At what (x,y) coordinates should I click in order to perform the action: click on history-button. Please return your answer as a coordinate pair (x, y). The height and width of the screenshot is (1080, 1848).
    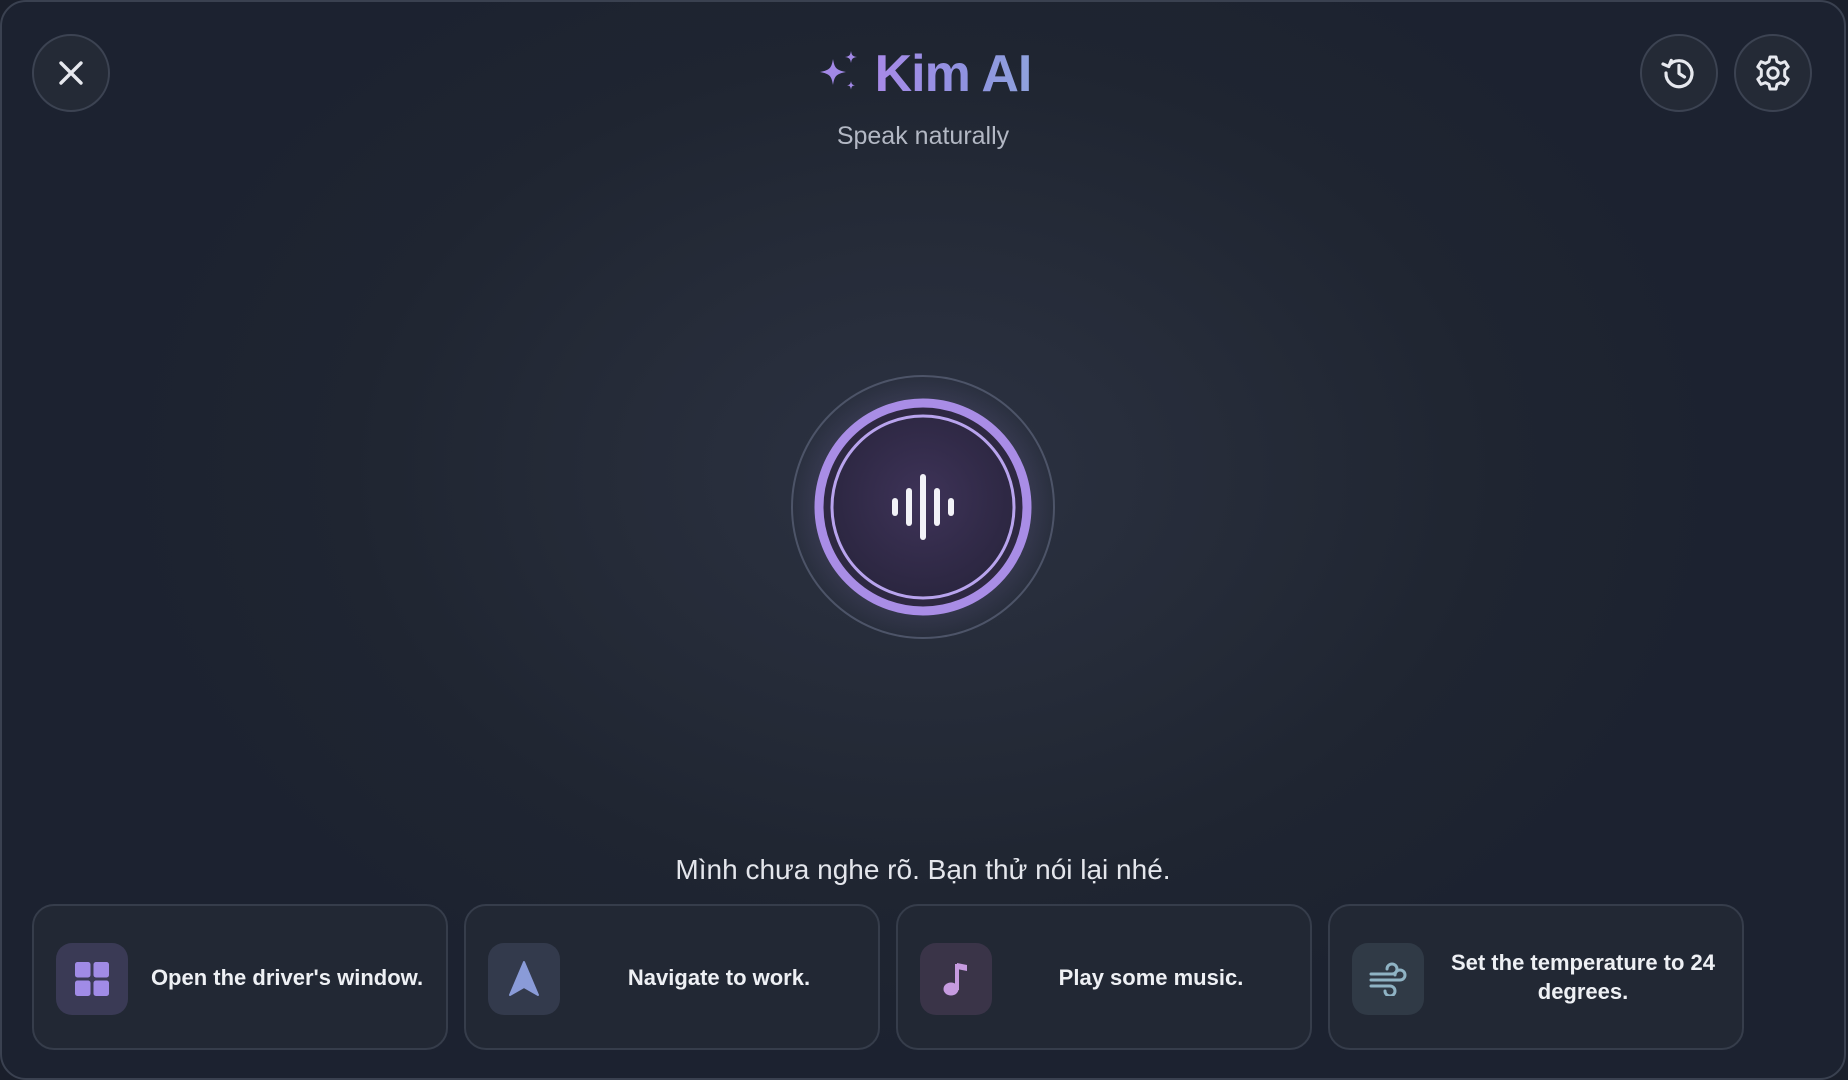
    Looking at the image, I should click on (1679, 73).